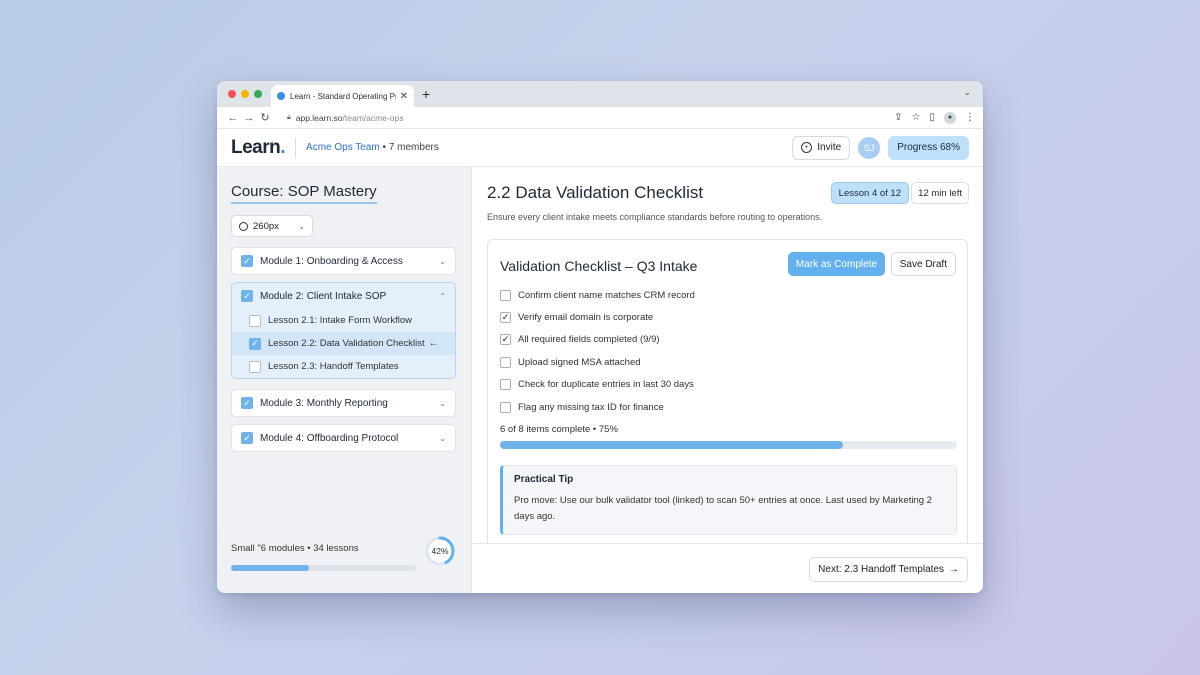 The image size is (1200, 675). What do you see at coordinates (324, 403) in the screenshot?
I see `module-label: Module 3: Monthly Reporting` at bounding box center [324, 403].